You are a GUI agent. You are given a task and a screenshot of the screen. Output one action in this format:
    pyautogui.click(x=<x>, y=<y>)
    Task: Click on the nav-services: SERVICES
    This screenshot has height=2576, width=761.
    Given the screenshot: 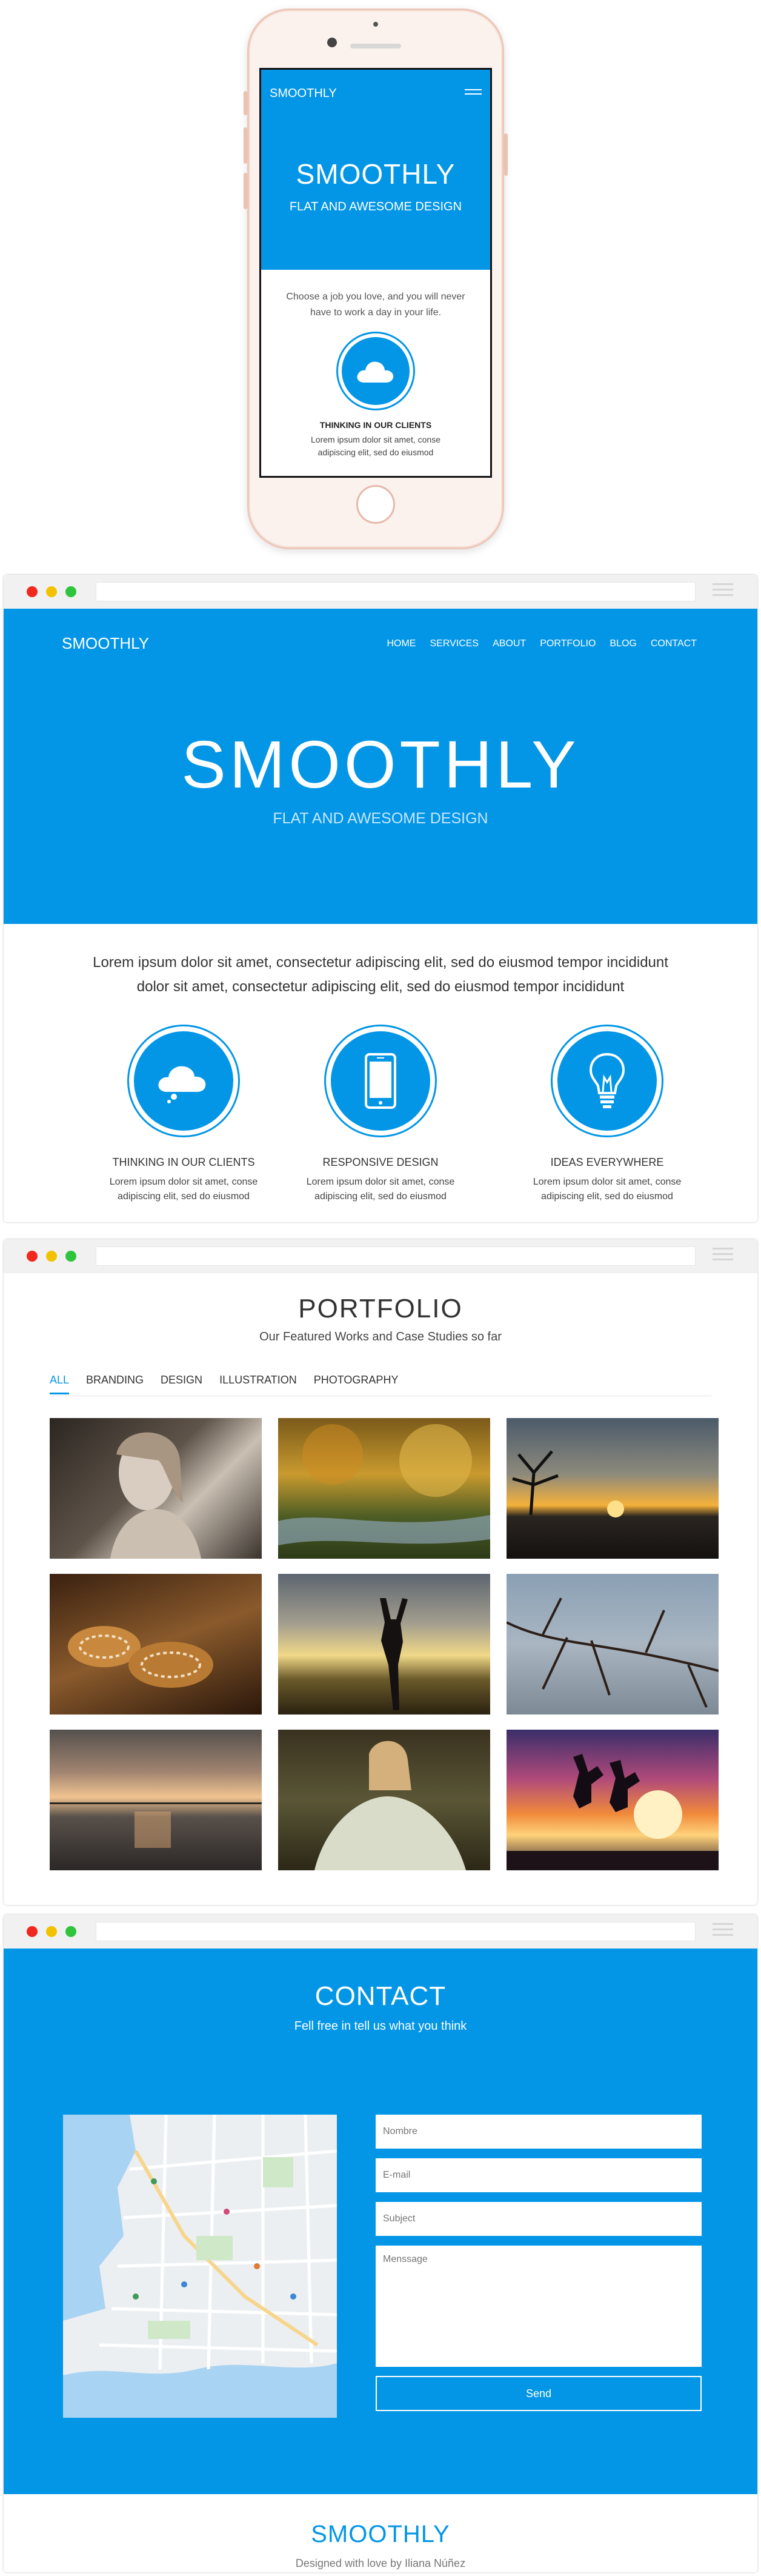 What is the action you would take?
    pyautogui.click(x=454, y=643)
    